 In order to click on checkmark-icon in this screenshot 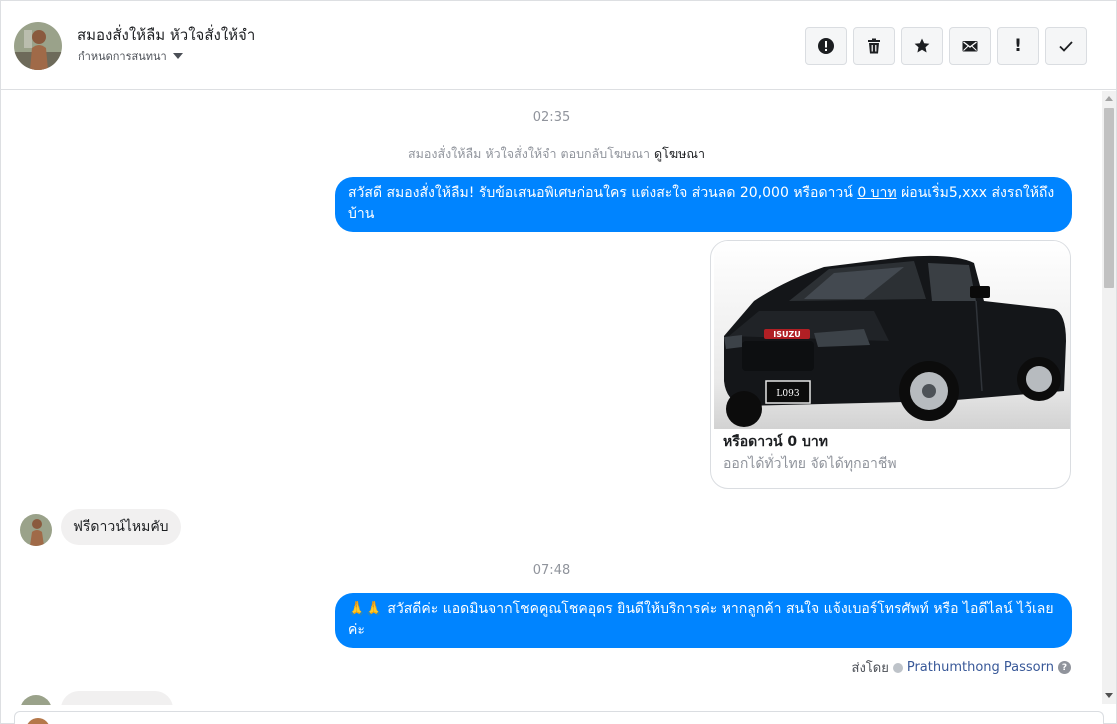, I will do `click(1066, 46)`.